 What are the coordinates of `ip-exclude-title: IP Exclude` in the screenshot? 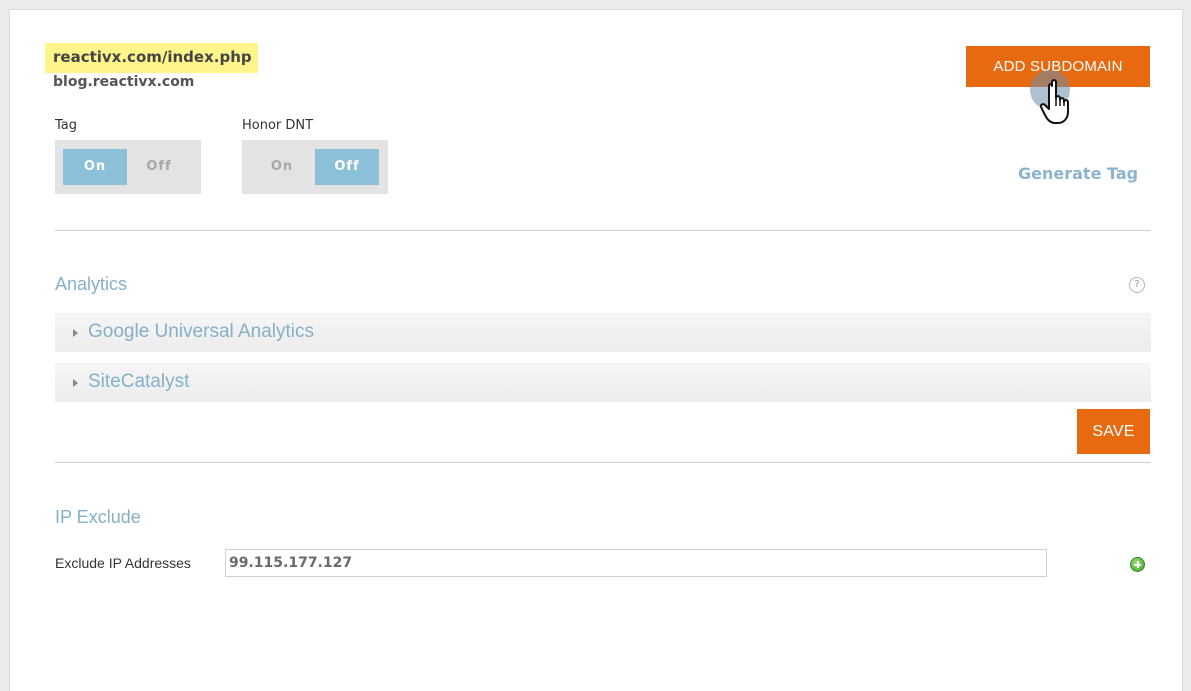 It's located at (98, 517).